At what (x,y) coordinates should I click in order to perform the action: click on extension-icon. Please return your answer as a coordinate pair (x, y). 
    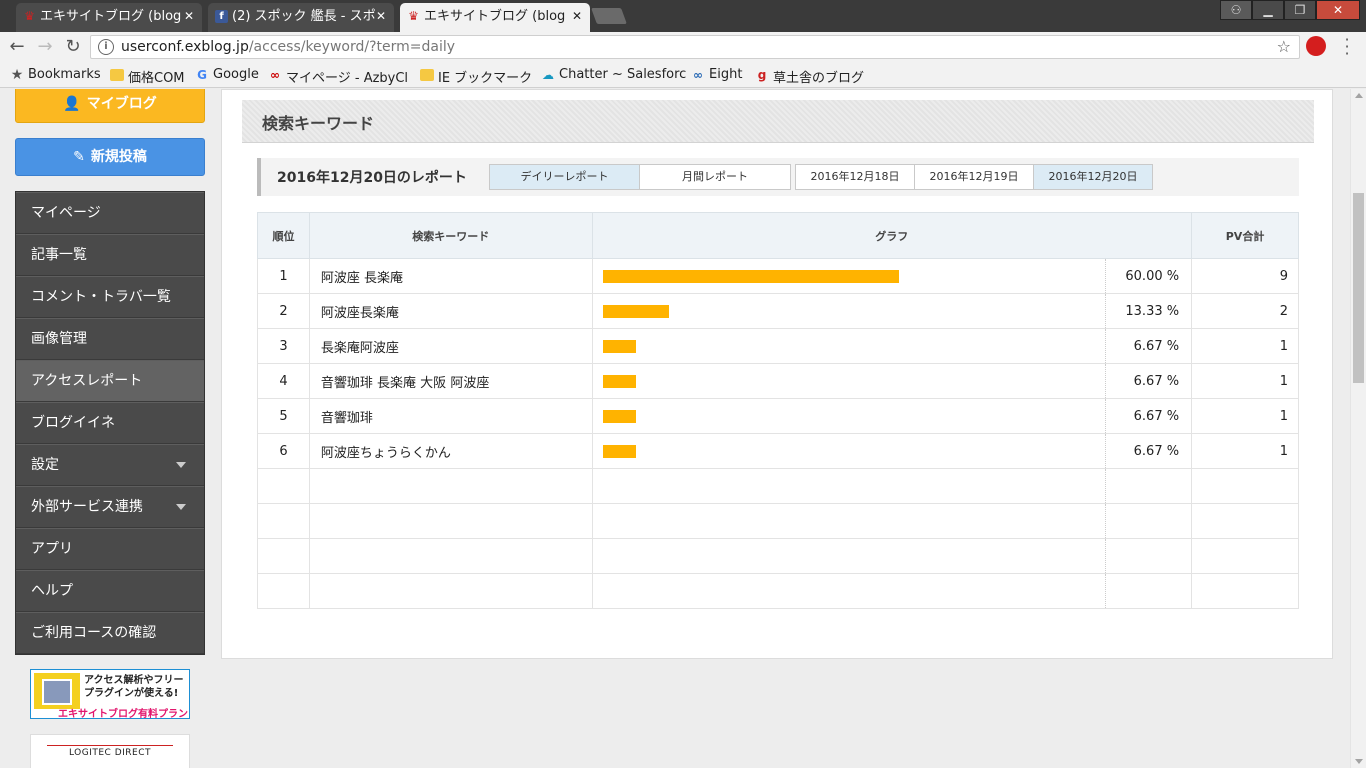
    Looking at the image, I should click on (1316, 46).